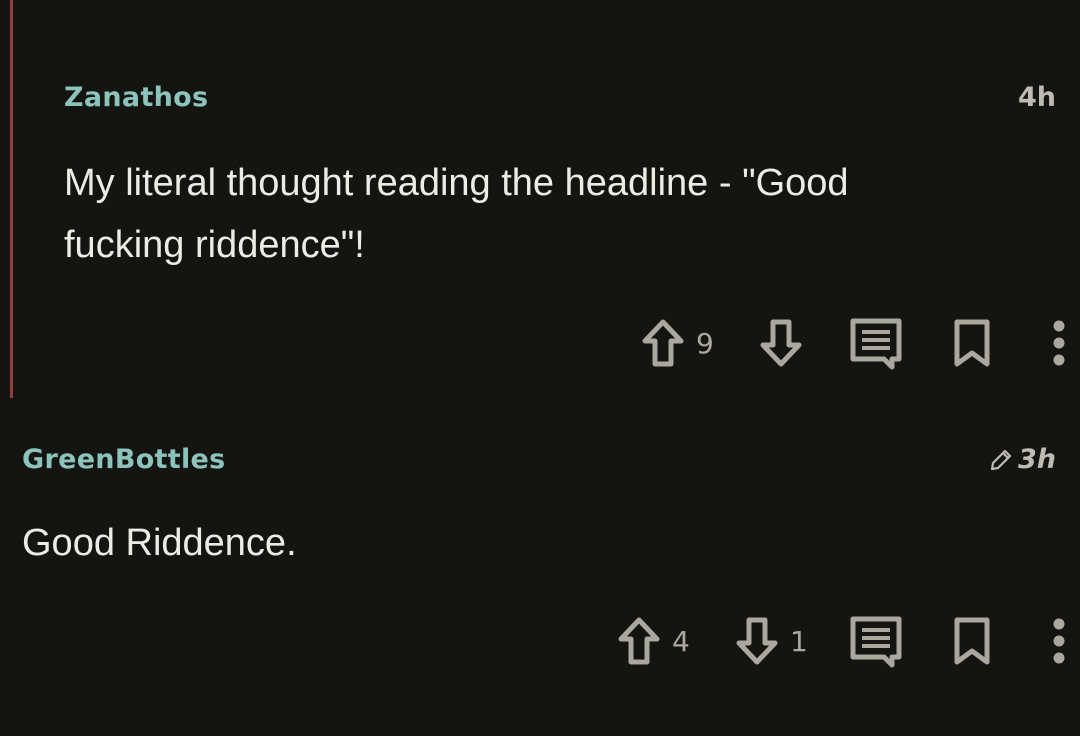  Describe the element at coordinates (1001, 460) in the screenshot. I see `pencil-icon` at that location.